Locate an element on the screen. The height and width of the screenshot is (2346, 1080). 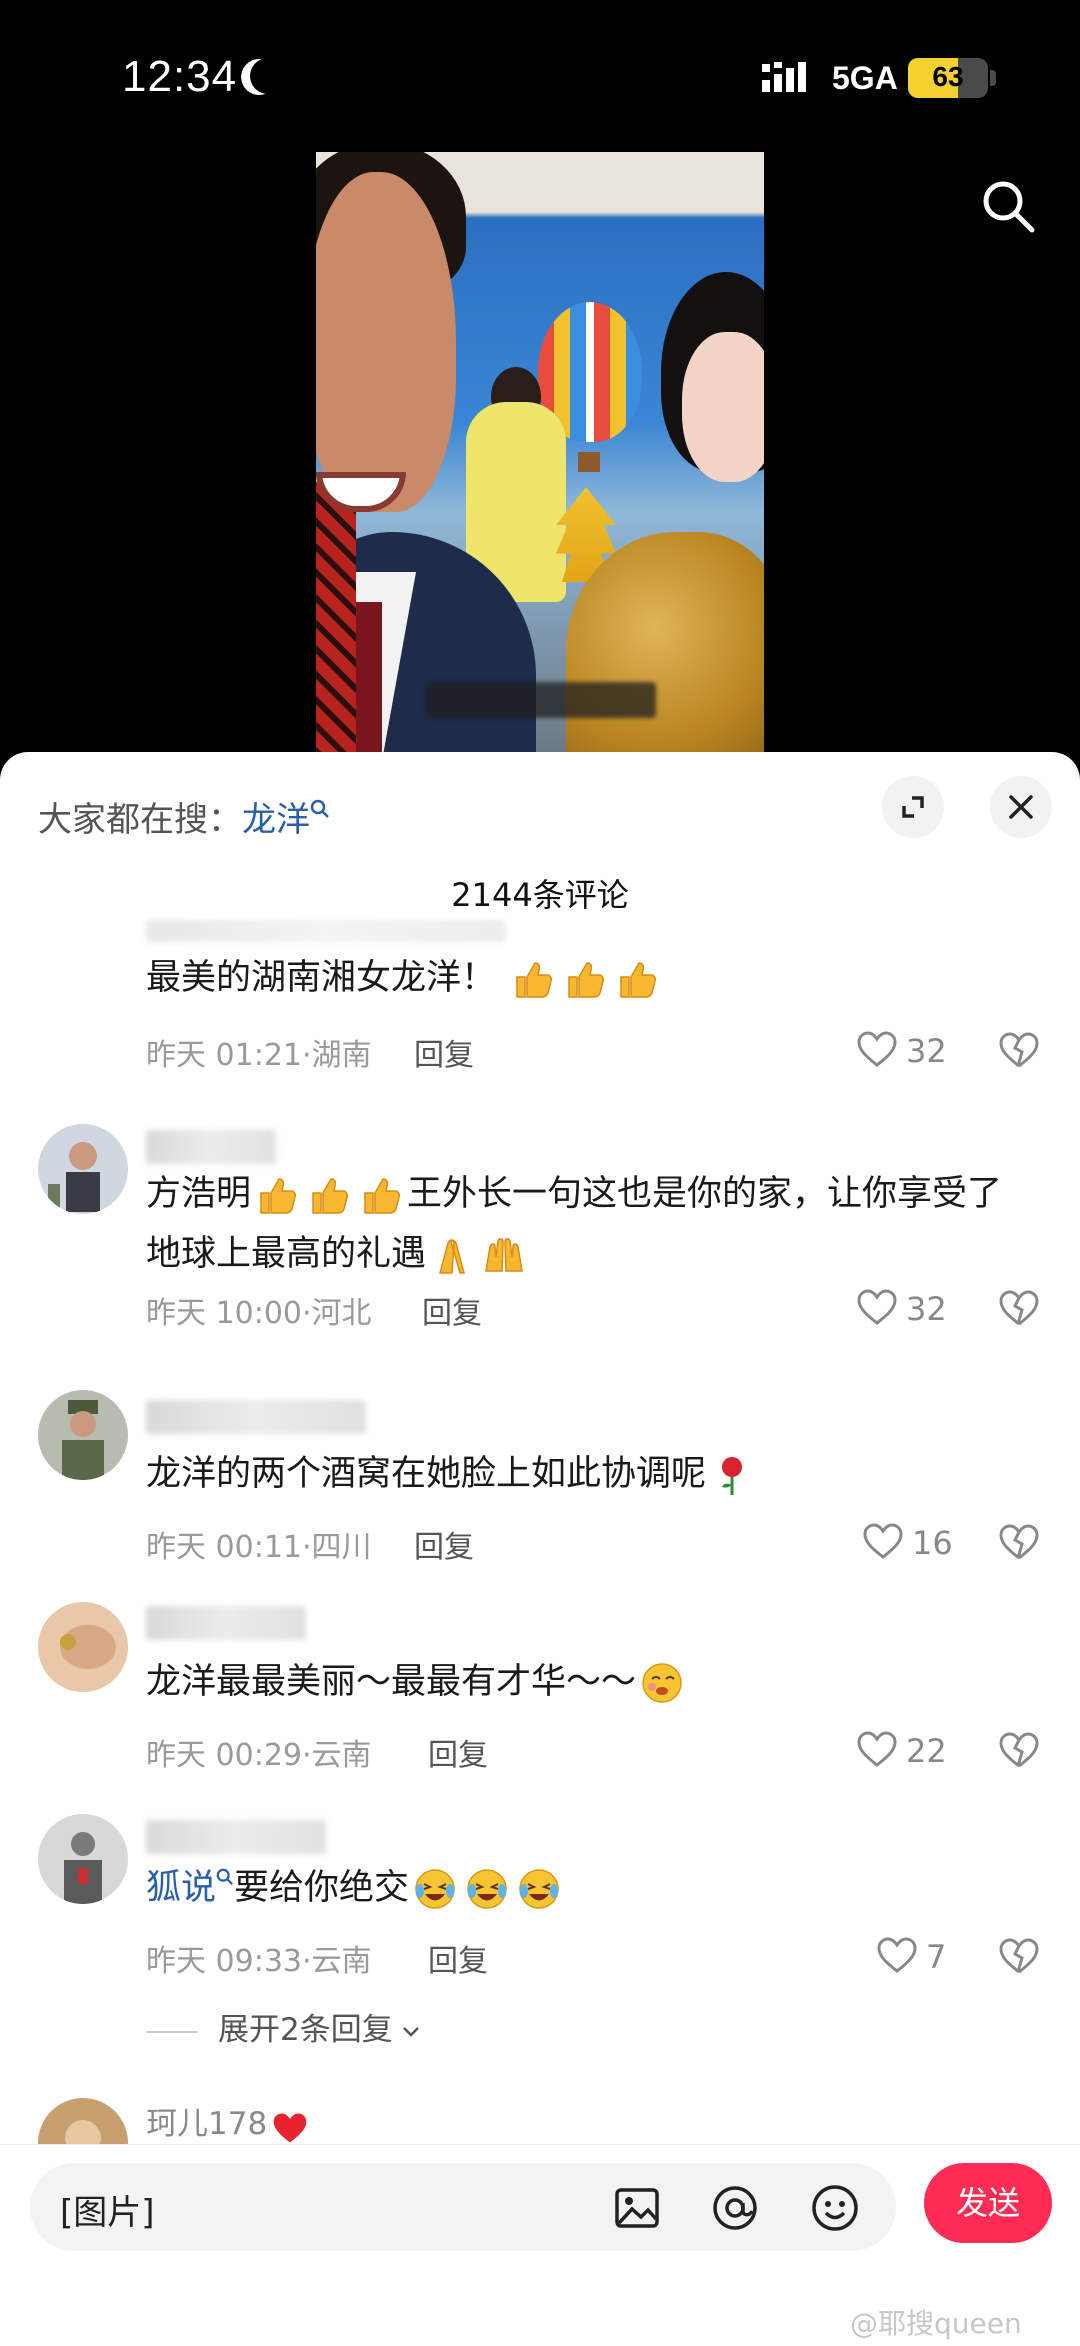
like-count: 16 is located at coordinates (932, 1543).